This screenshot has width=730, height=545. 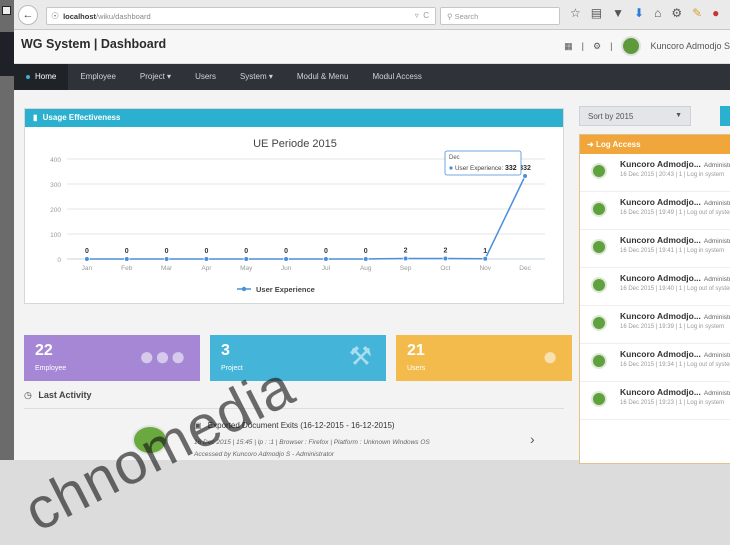 What do you see at coordinates (715, 13) in the screenshot?
I see `extension-icon: ●` at bounding box center [715, 13].